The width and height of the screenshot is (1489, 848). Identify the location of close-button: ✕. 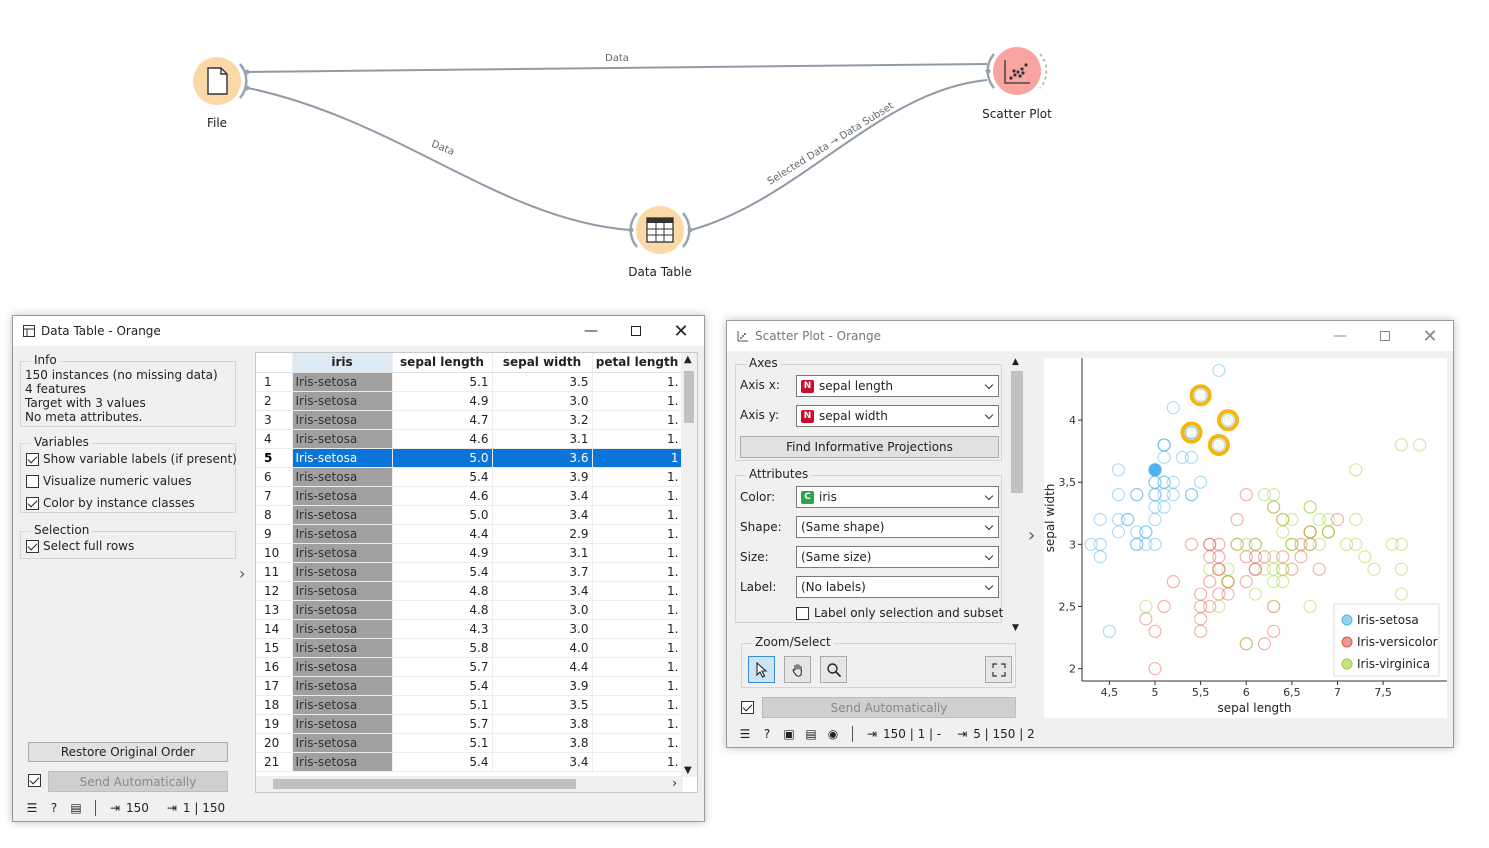
(1430, 336).